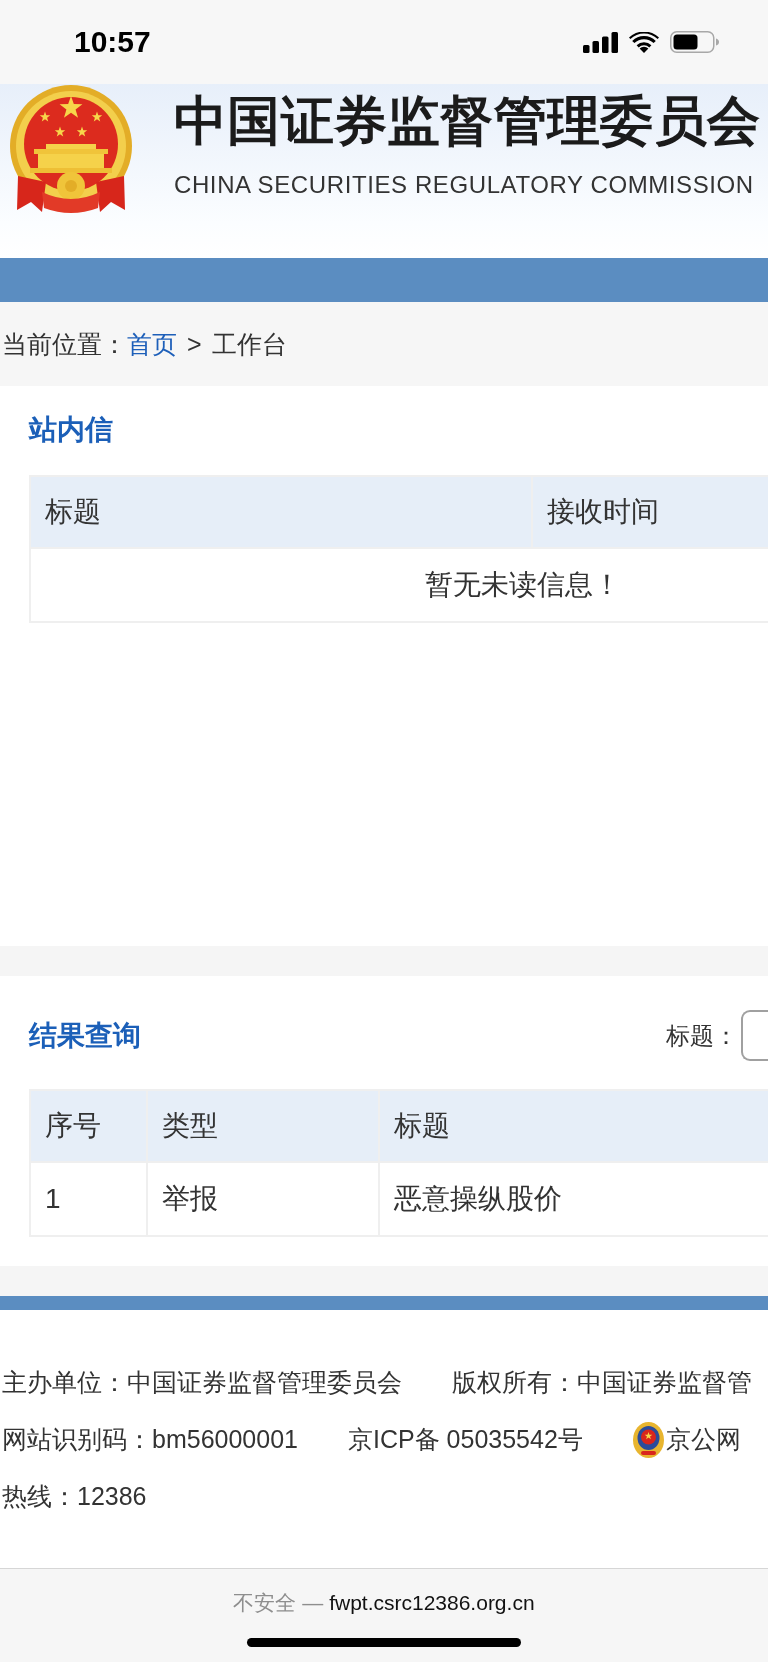  What do you see at coordinates (249, 344) in the screenshot?
I see `breadcrumb-current: 工作台` at bounding box center [249, 344].